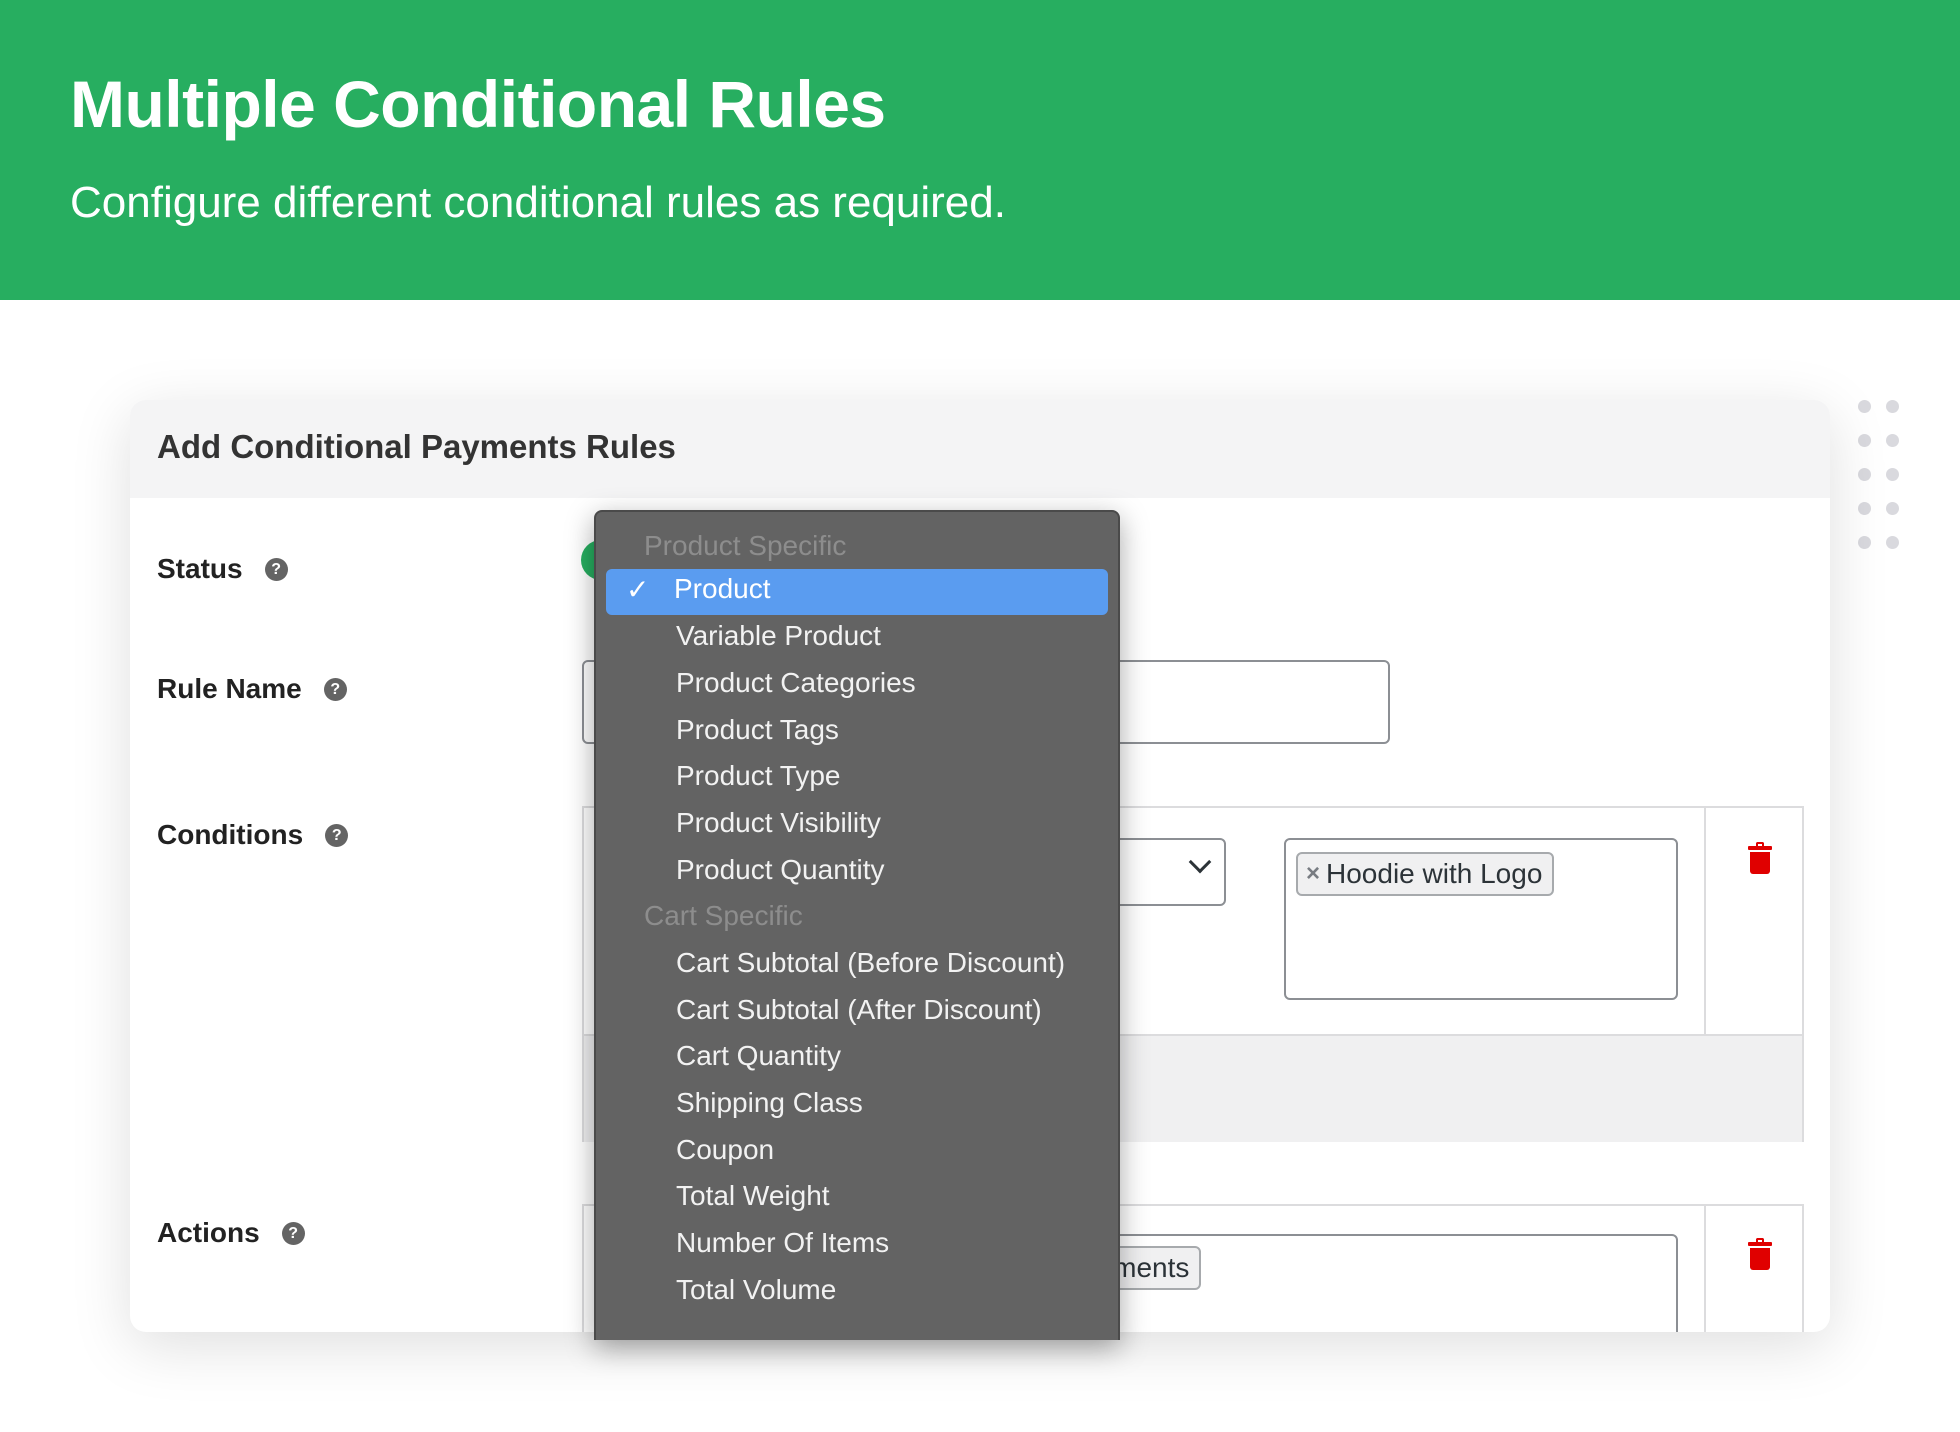  Describe the element at coordinates (778, 823) in the screenshot. I see `dropdown-option: Product Visibility` at that location.